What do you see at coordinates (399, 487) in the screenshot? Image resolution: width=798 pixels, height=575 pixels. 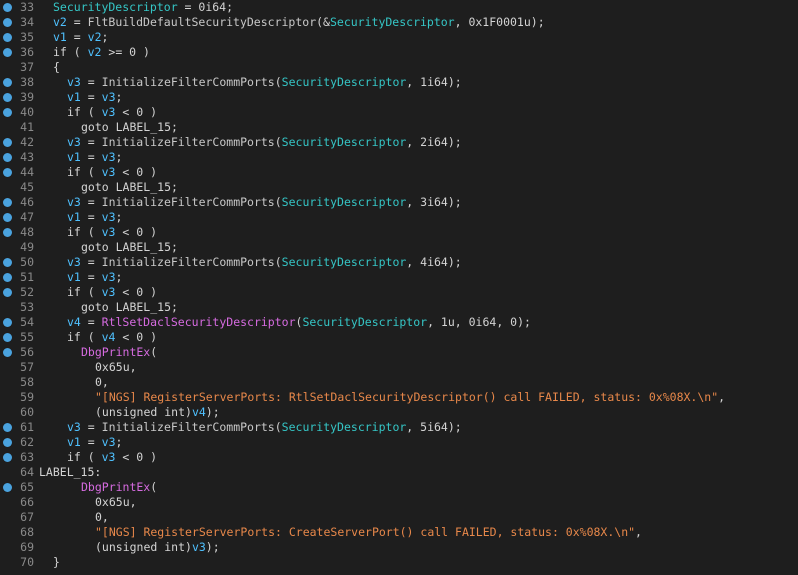 I see `code-line: 65 DbgPrintEx(` at bounding box center [399, 487].